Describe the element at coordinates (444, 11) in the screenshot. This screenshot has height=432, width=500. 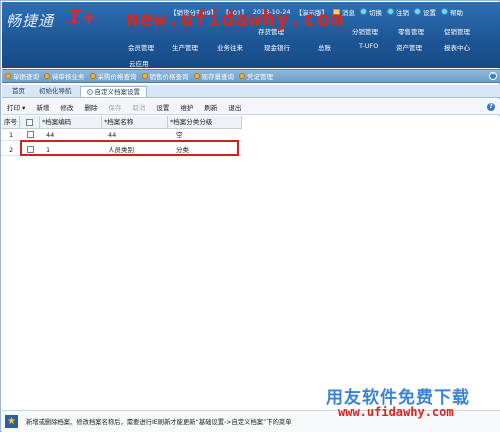
I see `help-circle-icon` at that location.